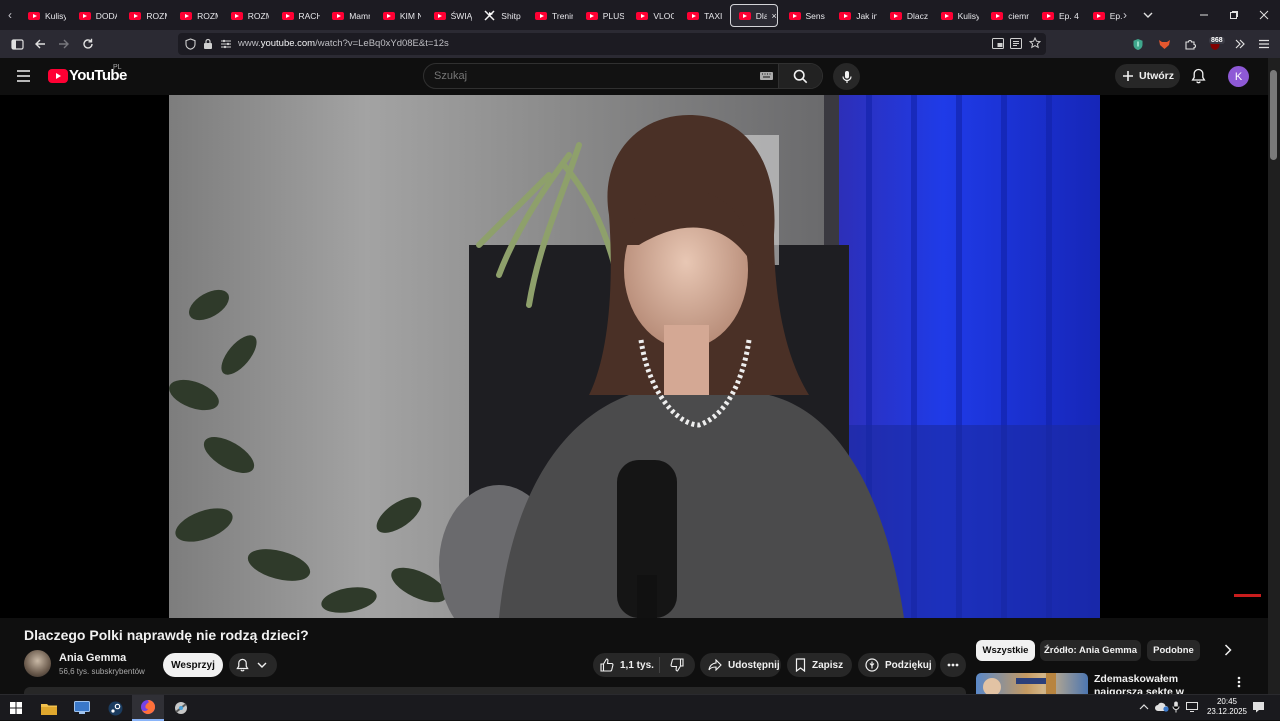 The height and width of the screenshot is (721, 1280). Describe the element at coordinates (1215, 44) in the screenshot. I see `ublock-extension-icon: 868` at that location.